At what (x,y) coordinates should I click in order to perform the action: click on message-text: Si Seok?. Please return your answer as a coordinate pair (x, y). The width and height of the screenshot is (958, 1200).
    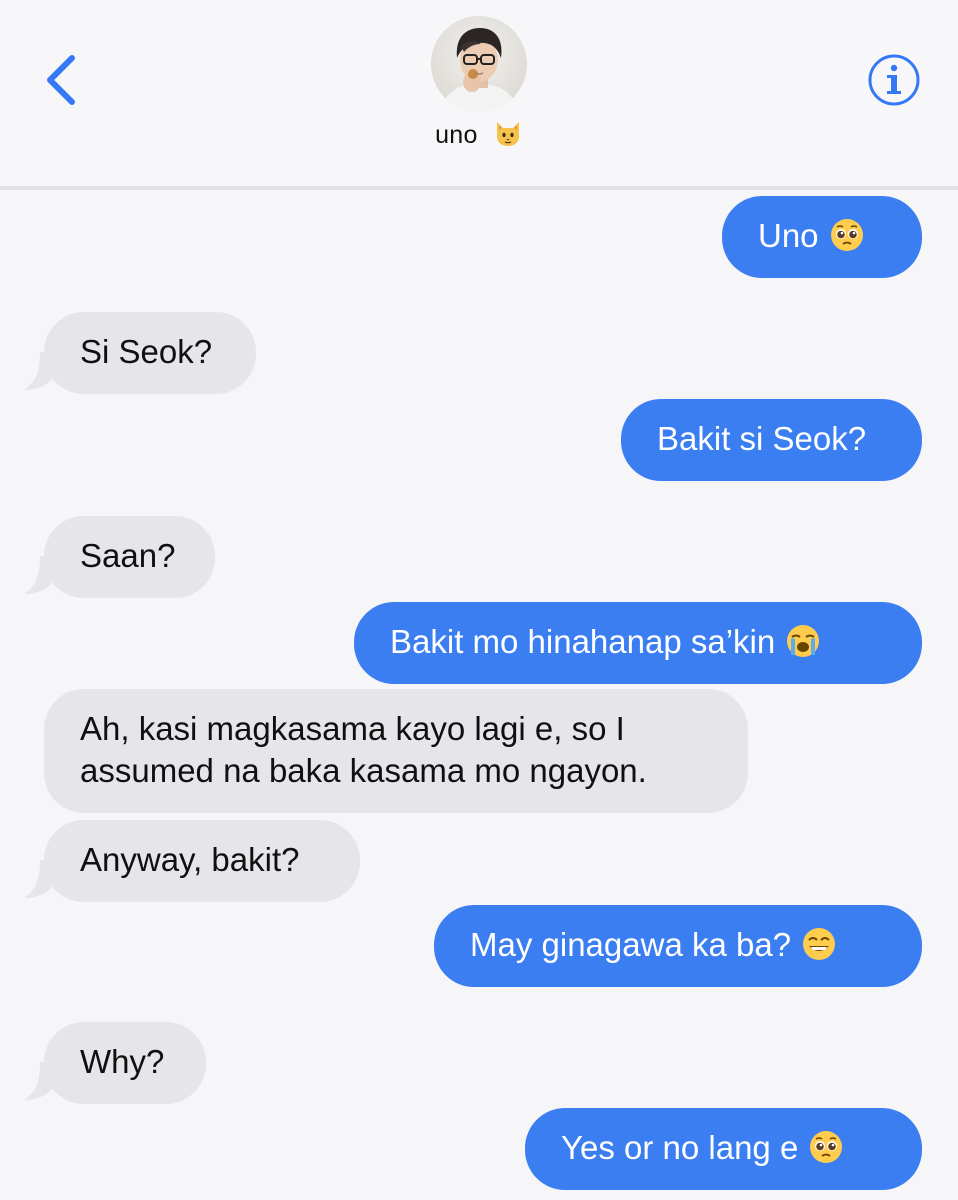
    Looking at the image, I should click on (146, 351).